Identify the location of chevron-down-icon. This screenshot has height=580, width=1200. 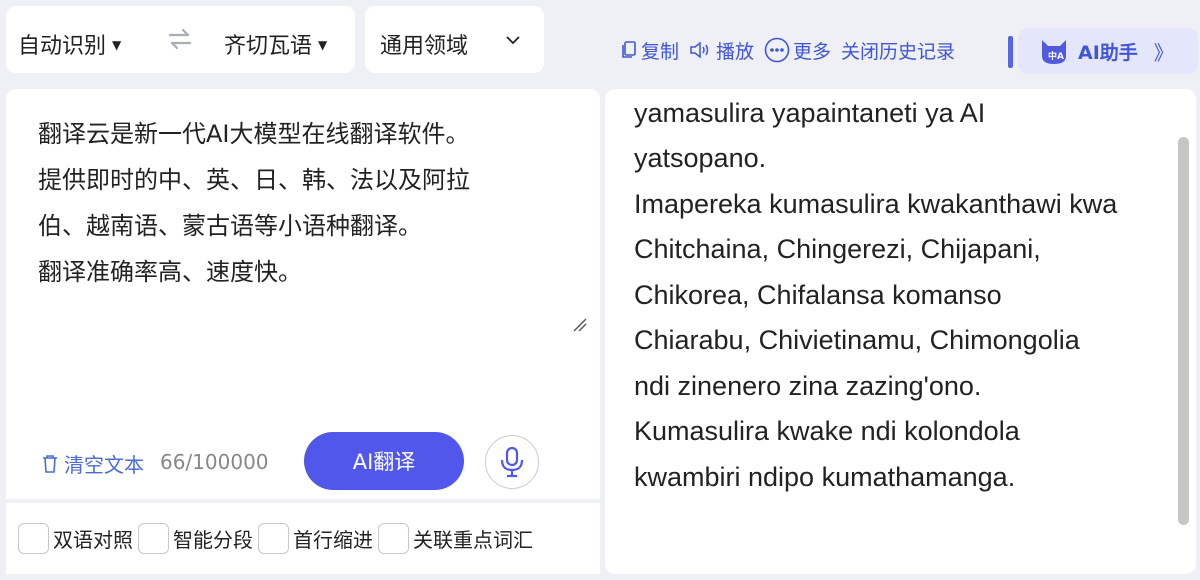
(513, 40).